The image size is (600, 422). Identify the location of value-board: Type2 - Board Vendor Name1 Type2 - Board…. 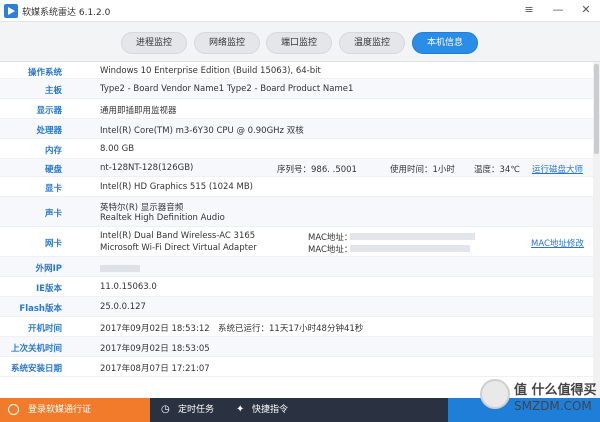
(227, 89).